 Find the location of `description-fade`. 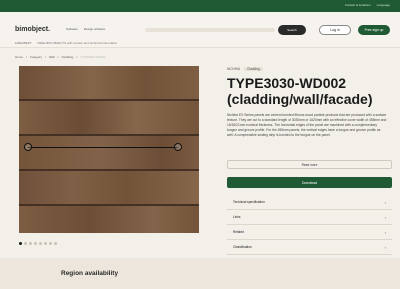

description-fade is located at coordinates (309, 149).